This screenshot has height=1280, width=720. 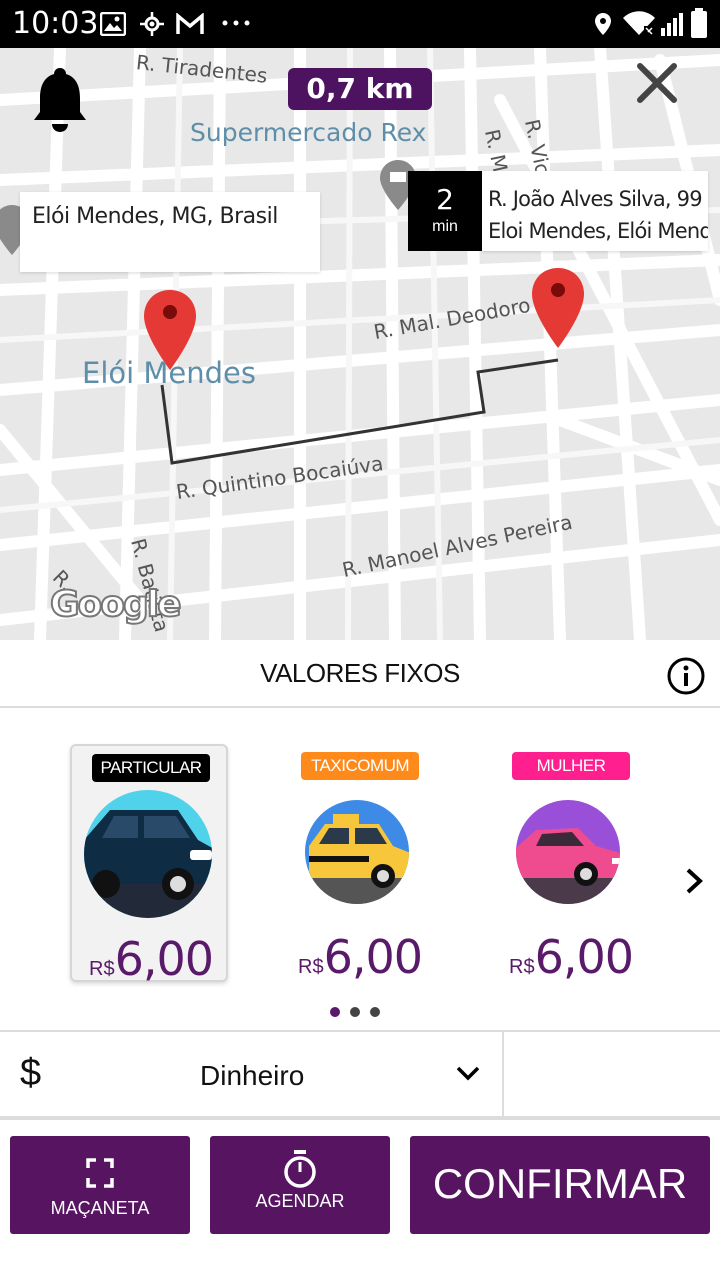 What do you see at coordinates (699, 23) in the screenshot?
I see `battery-icon` at bounding box center [699, 23].